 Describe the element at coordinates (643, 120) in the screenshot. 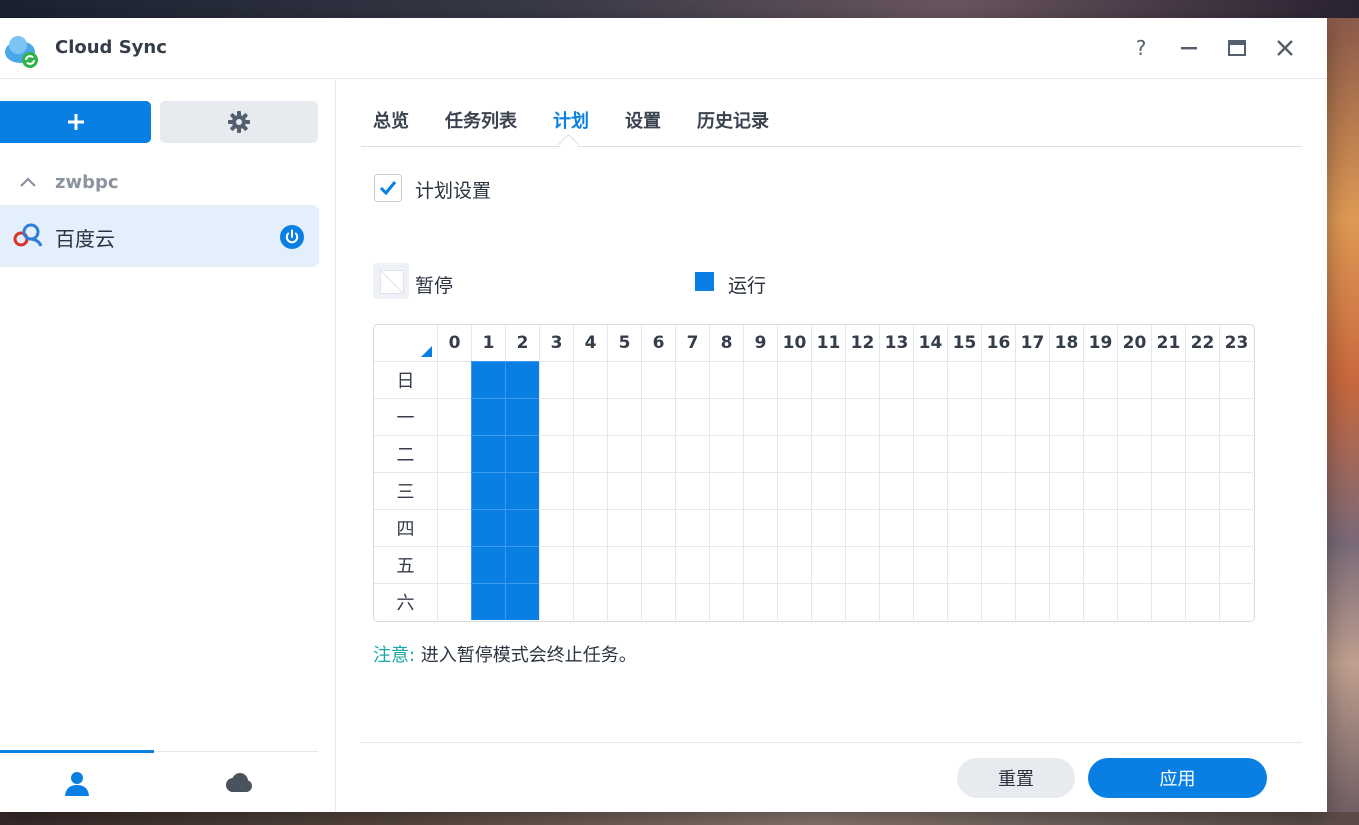

I see `tab-settings: 设置` at that location.